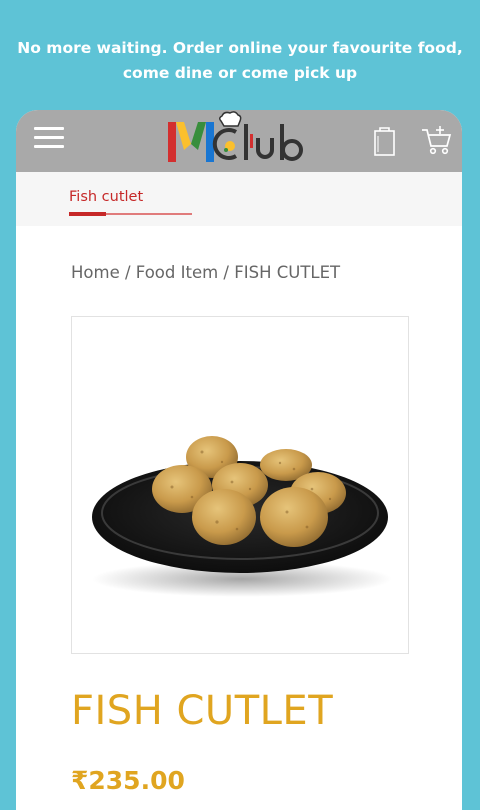  I want to click on tab-active-indicator, so click(87, 214).